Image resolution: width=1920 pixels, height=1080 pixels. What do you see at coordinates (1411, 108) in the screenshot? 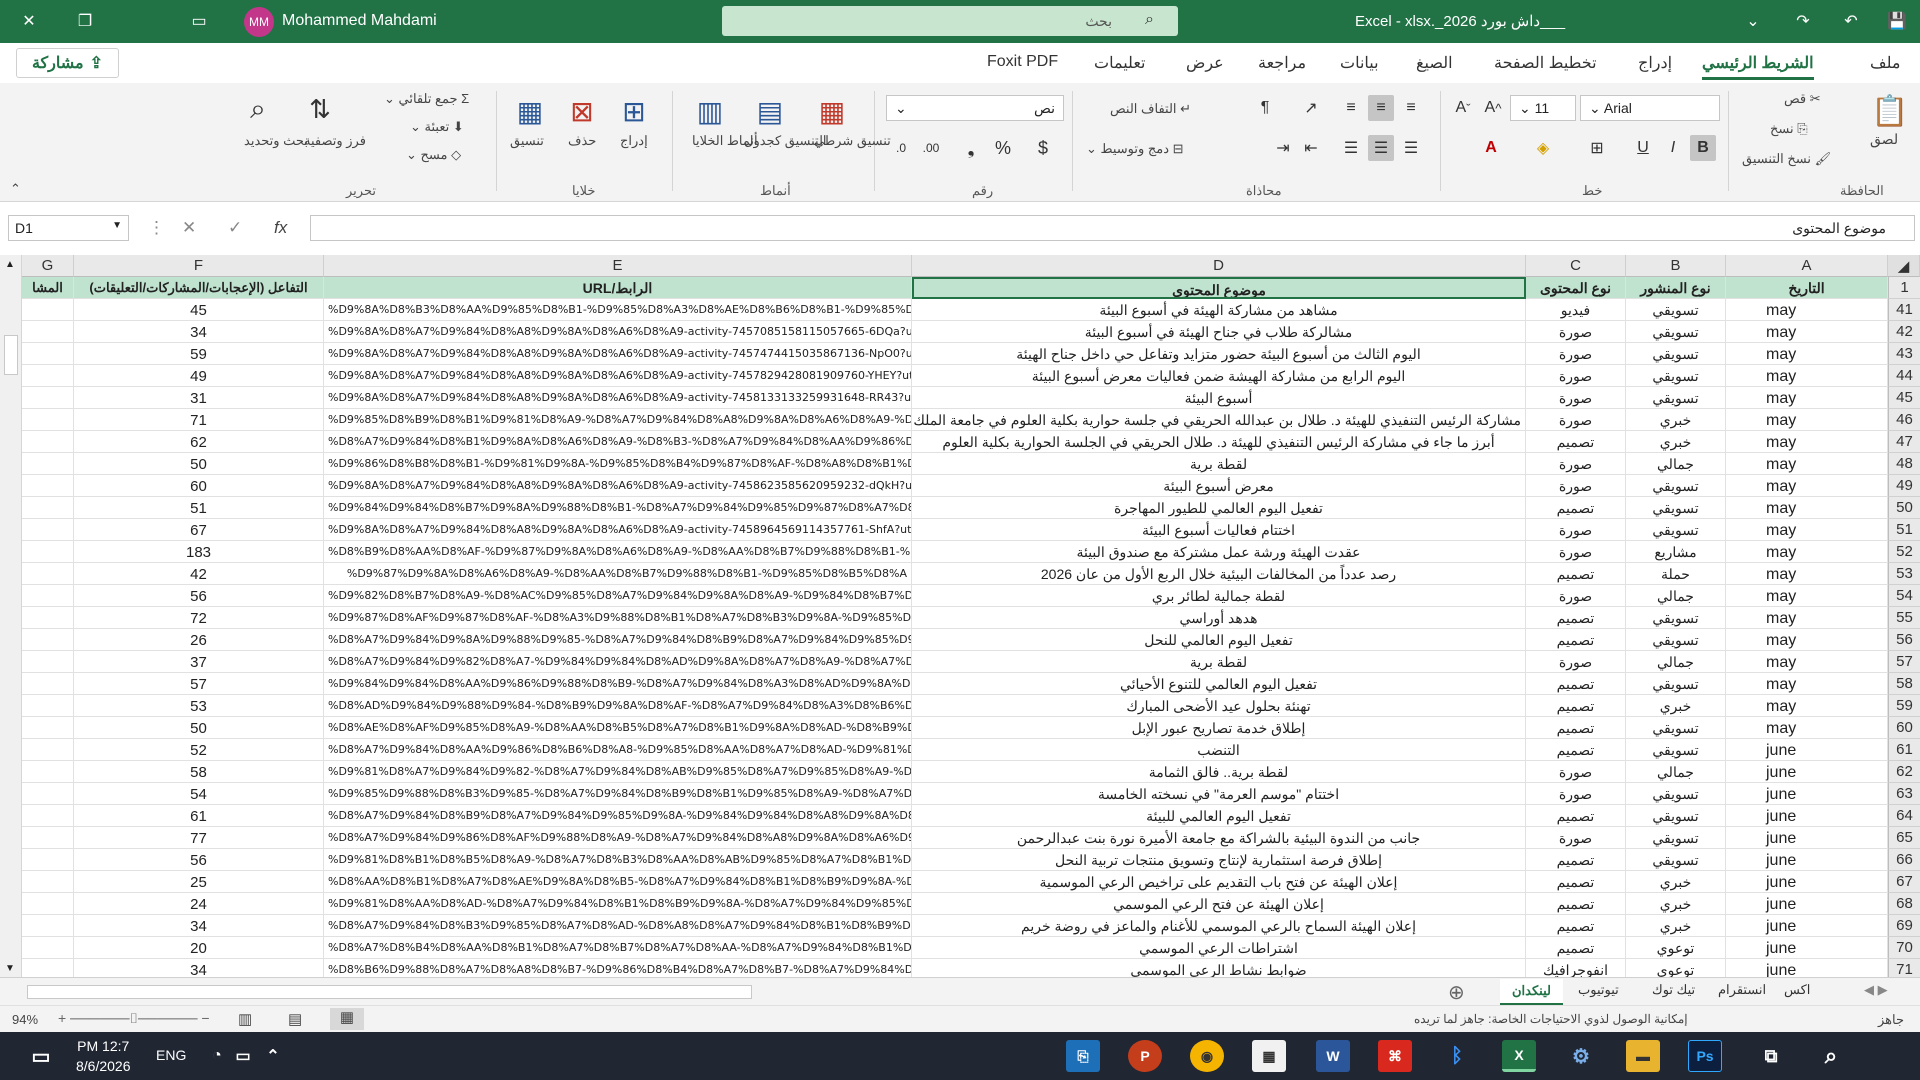
I see `align-top-icon: ≡` at bounding box center [1411, 108].